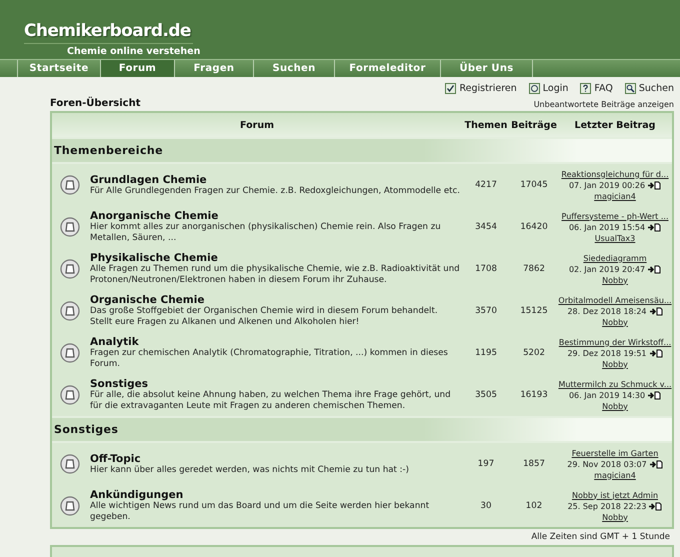 This screenshot has height=557, width=680. I want to click on post-count: 15125, so click(534, 311).